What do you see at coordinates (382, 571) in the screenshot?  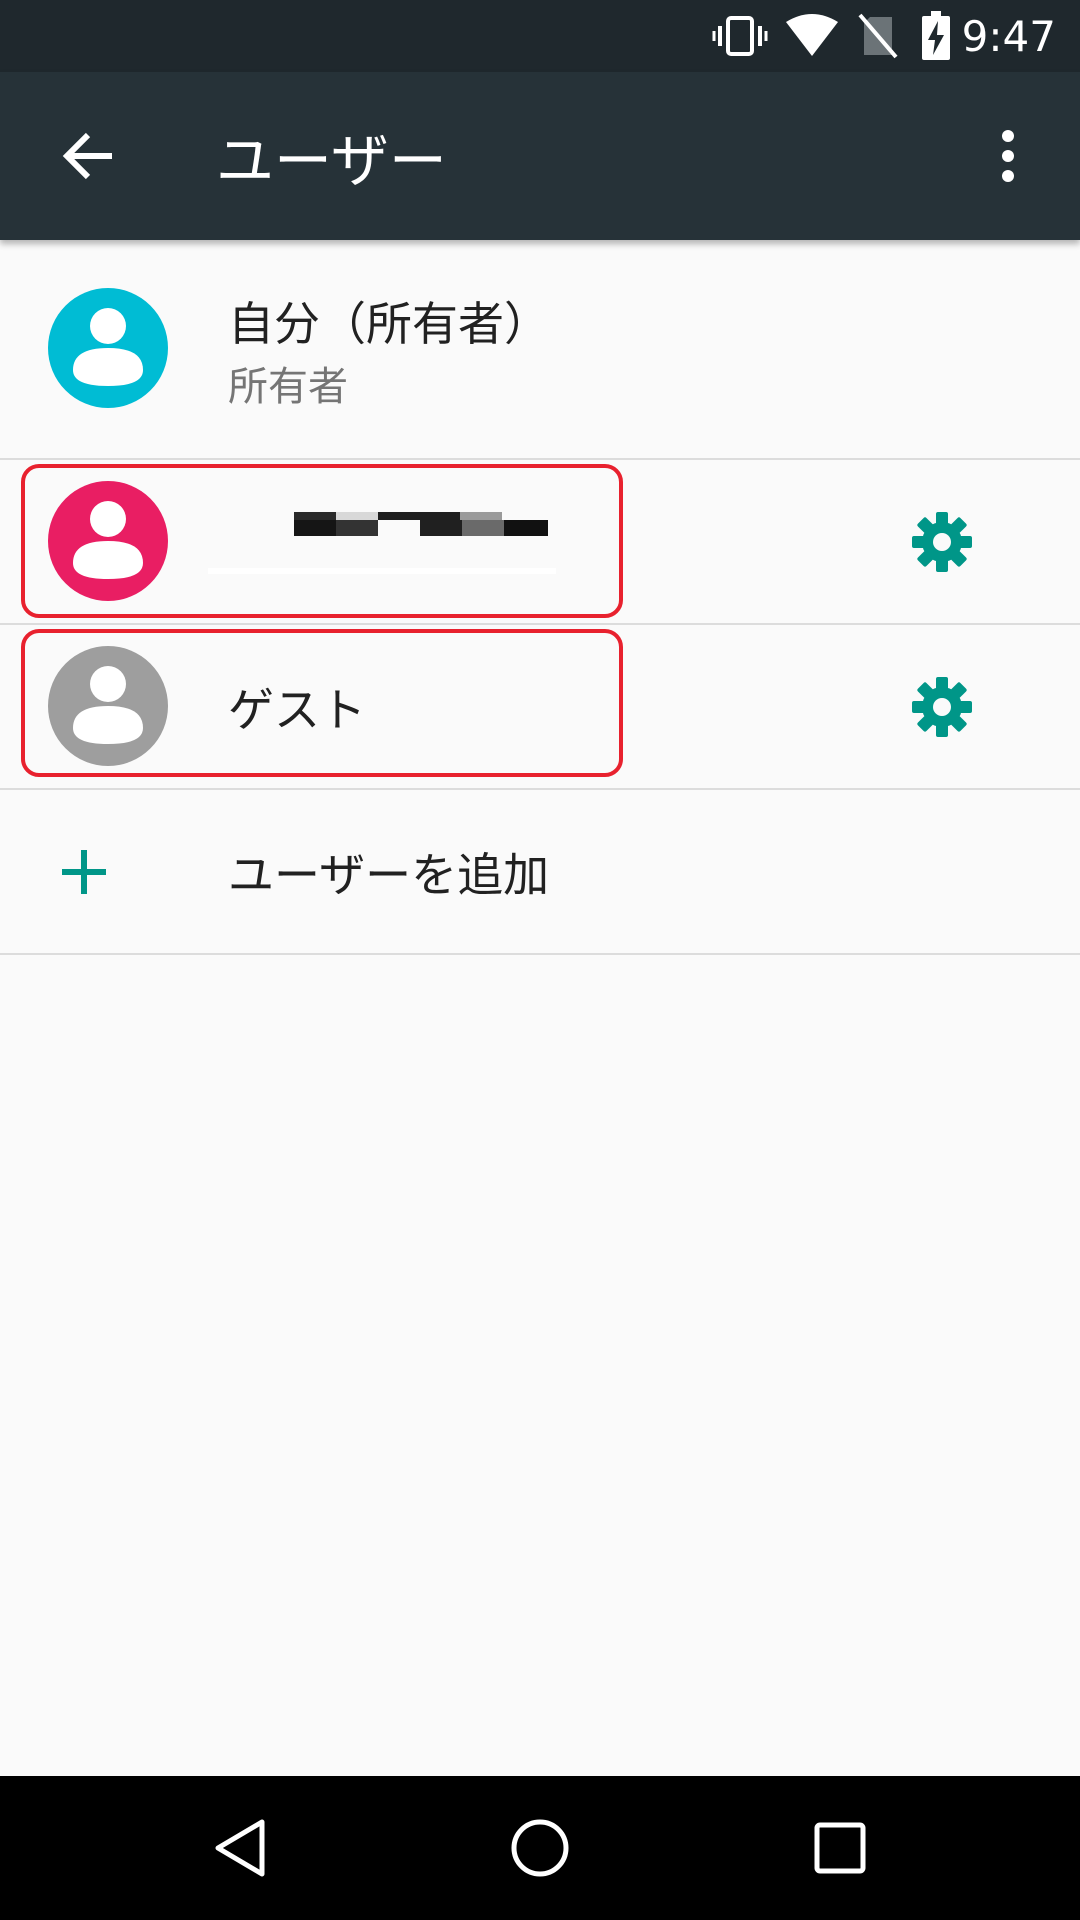 I see `name-underline` at bounding box center [382, 571].